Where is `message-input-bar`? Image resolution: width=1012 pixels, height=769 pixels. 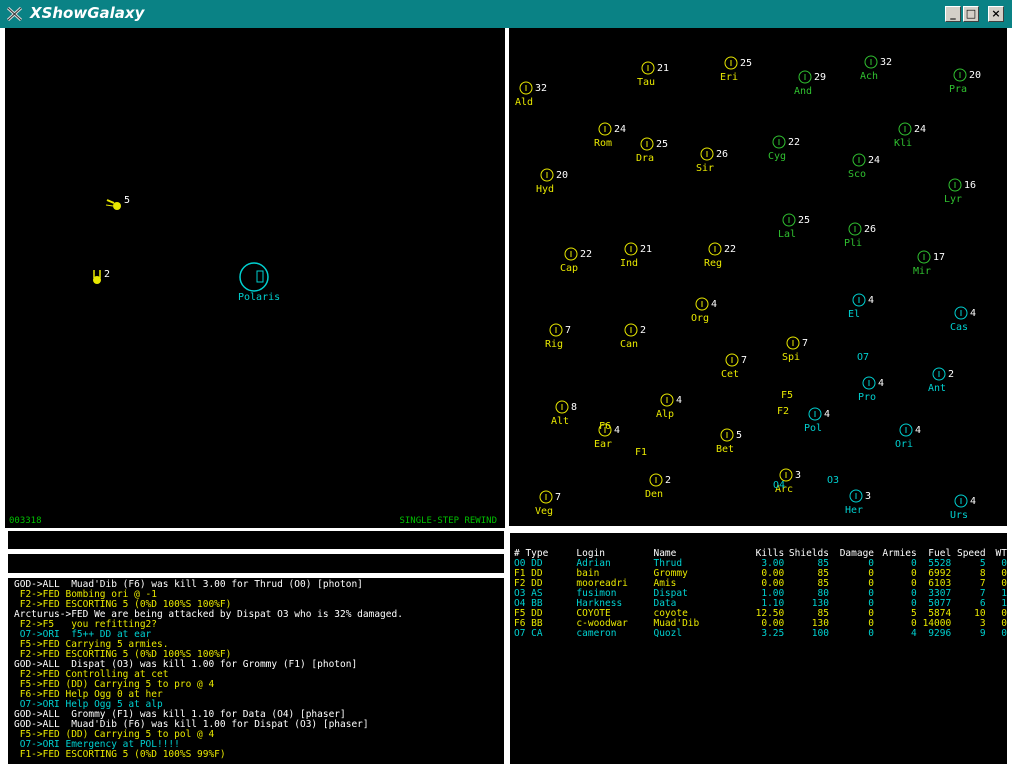 message-input-bar is located at coordinates (256, 563).